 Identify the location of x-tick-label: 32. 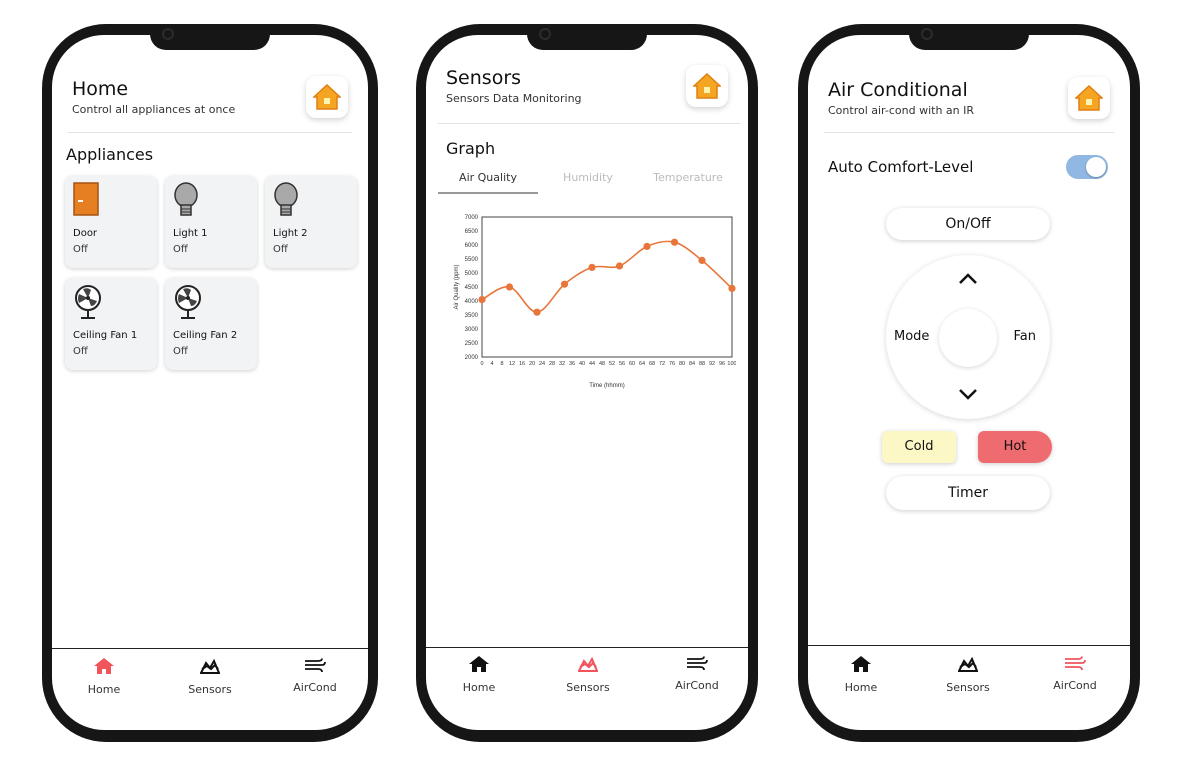
(562, 364).